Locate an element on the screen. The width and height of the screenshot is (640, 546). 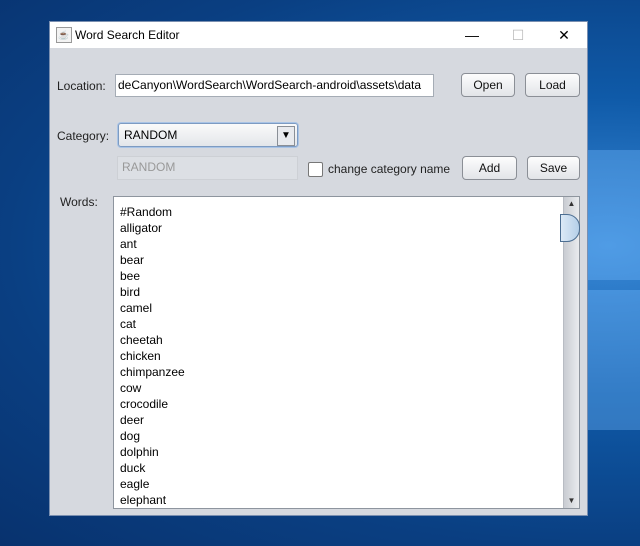
word-line: elephant is located at coordinates (143, 500).